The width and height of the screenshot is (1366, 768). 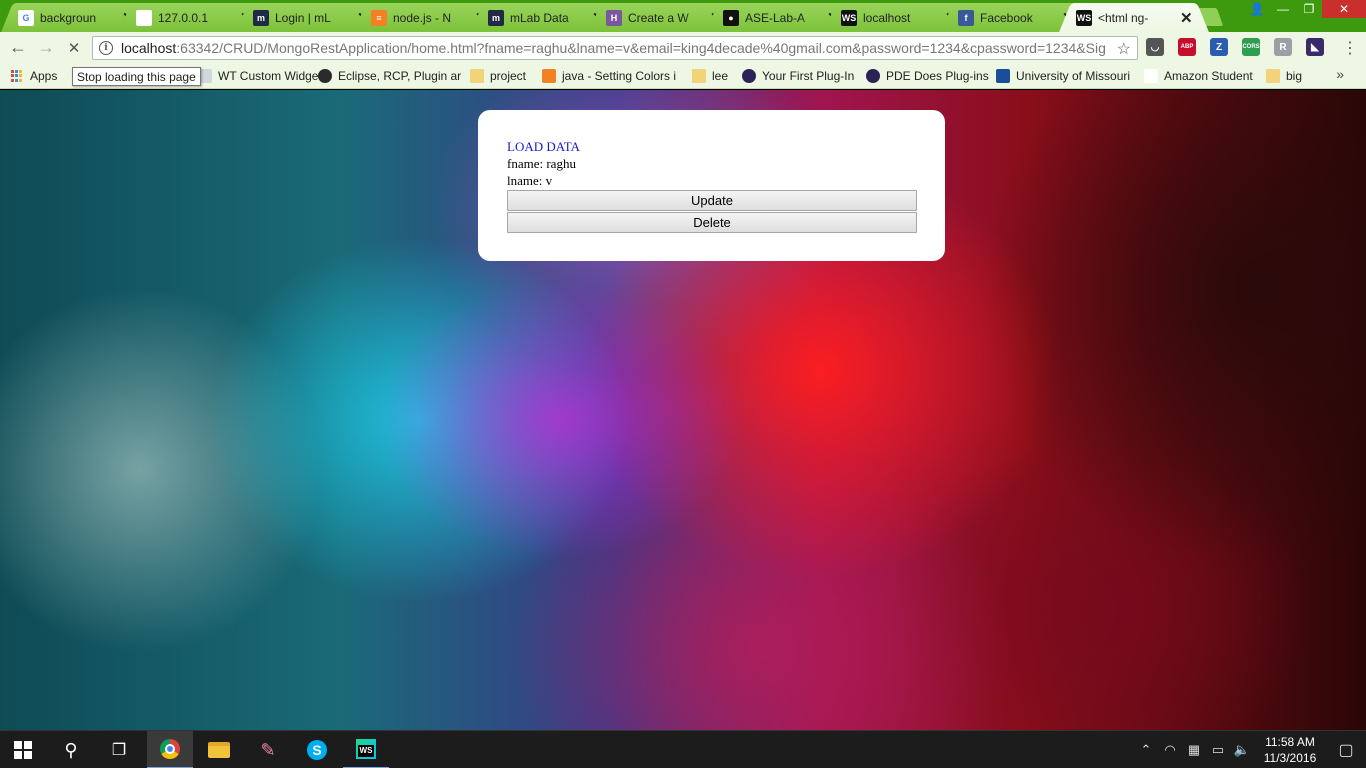 I want to click on adblock-icon: ABP, so click(x=1187, y=47).